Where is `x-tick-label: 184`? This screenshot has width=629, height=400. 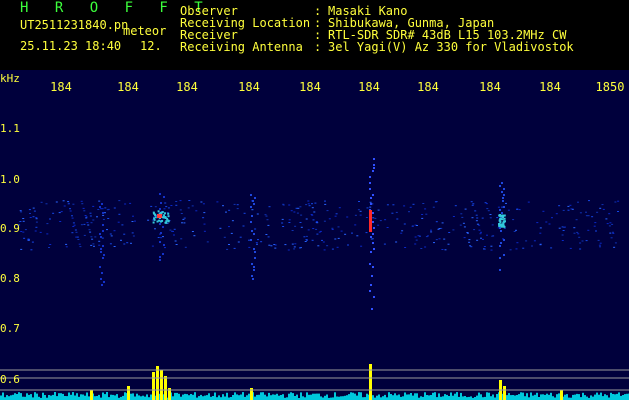
x-tick-label: 184 is located at coordinates (187, 87).